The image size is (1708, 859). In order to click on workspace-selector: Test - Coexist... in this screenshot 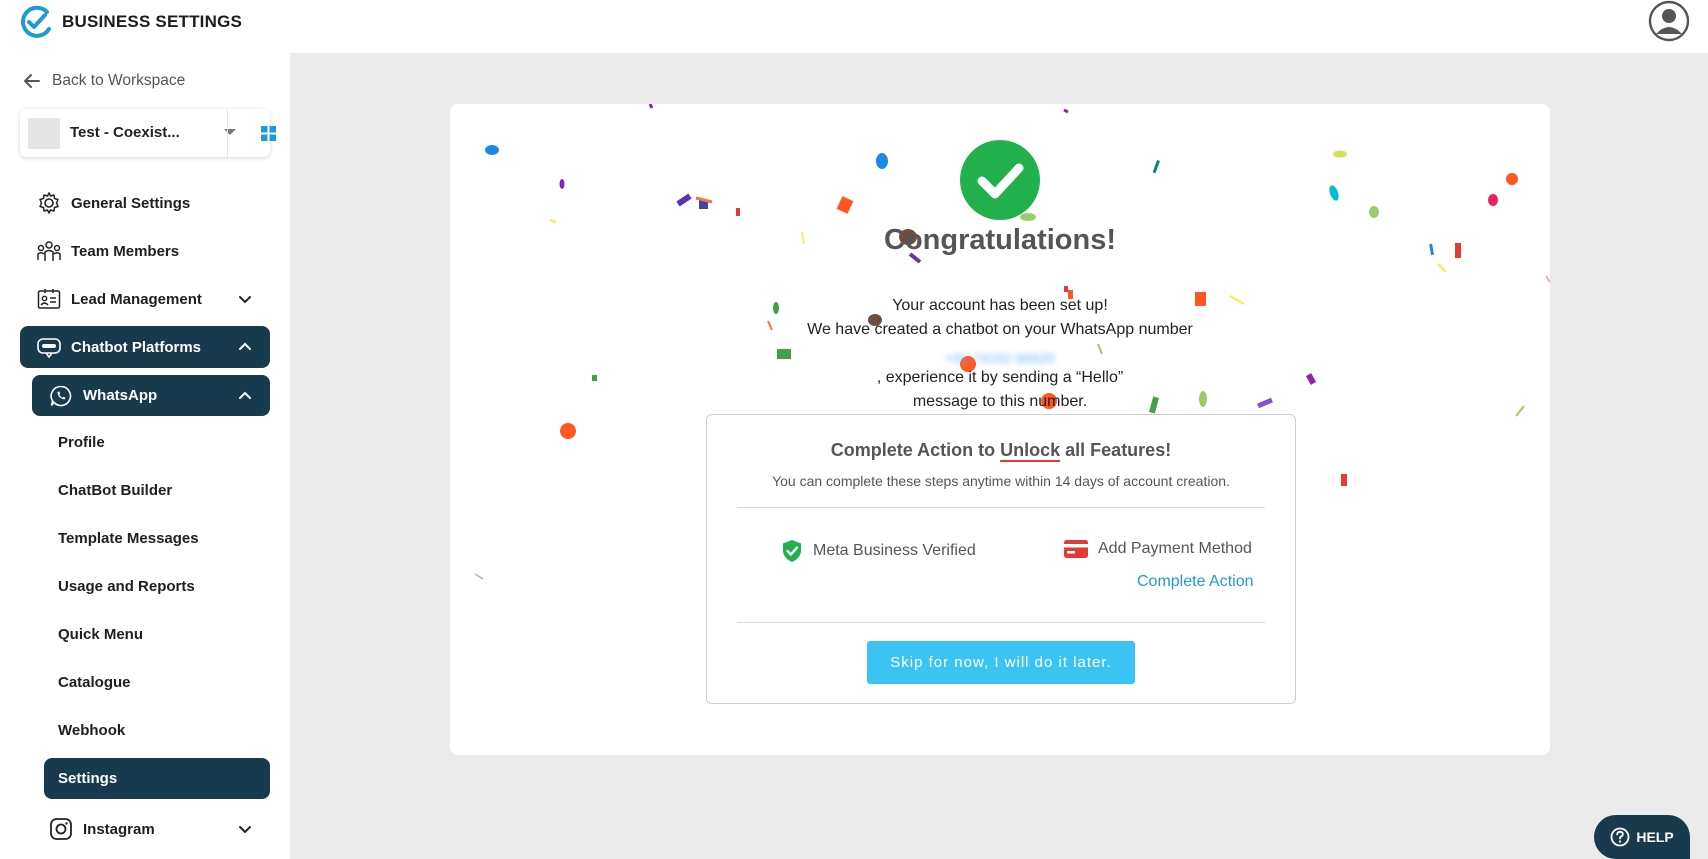, I will do `click(148, 133)`.